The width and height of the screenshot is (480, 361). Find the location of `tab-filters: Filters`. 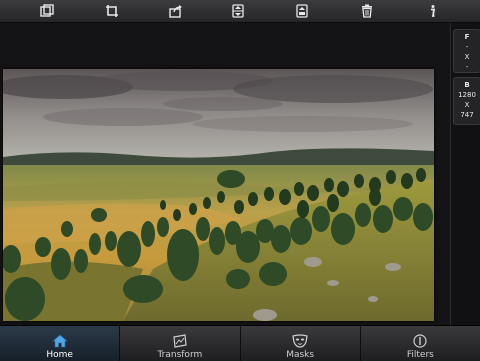

tab-filters: Filters is located at coordinates (420, 343).